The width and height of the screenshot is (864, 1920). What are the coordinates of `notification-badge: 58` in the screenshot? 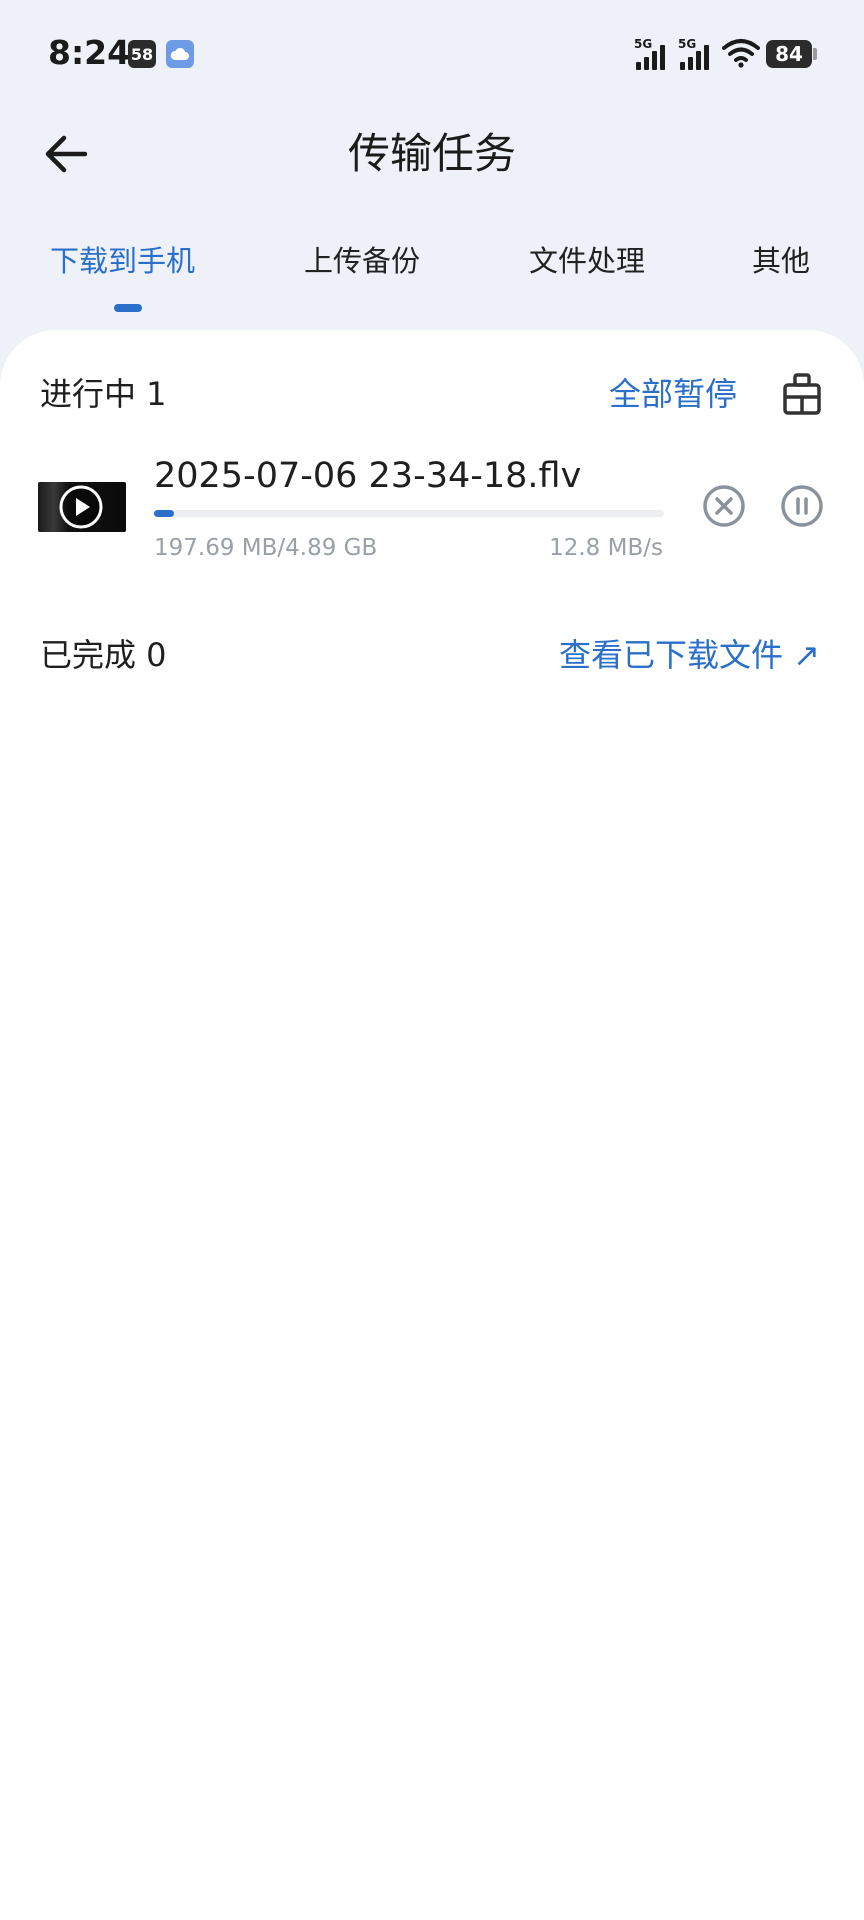 It's located at (142, 54).